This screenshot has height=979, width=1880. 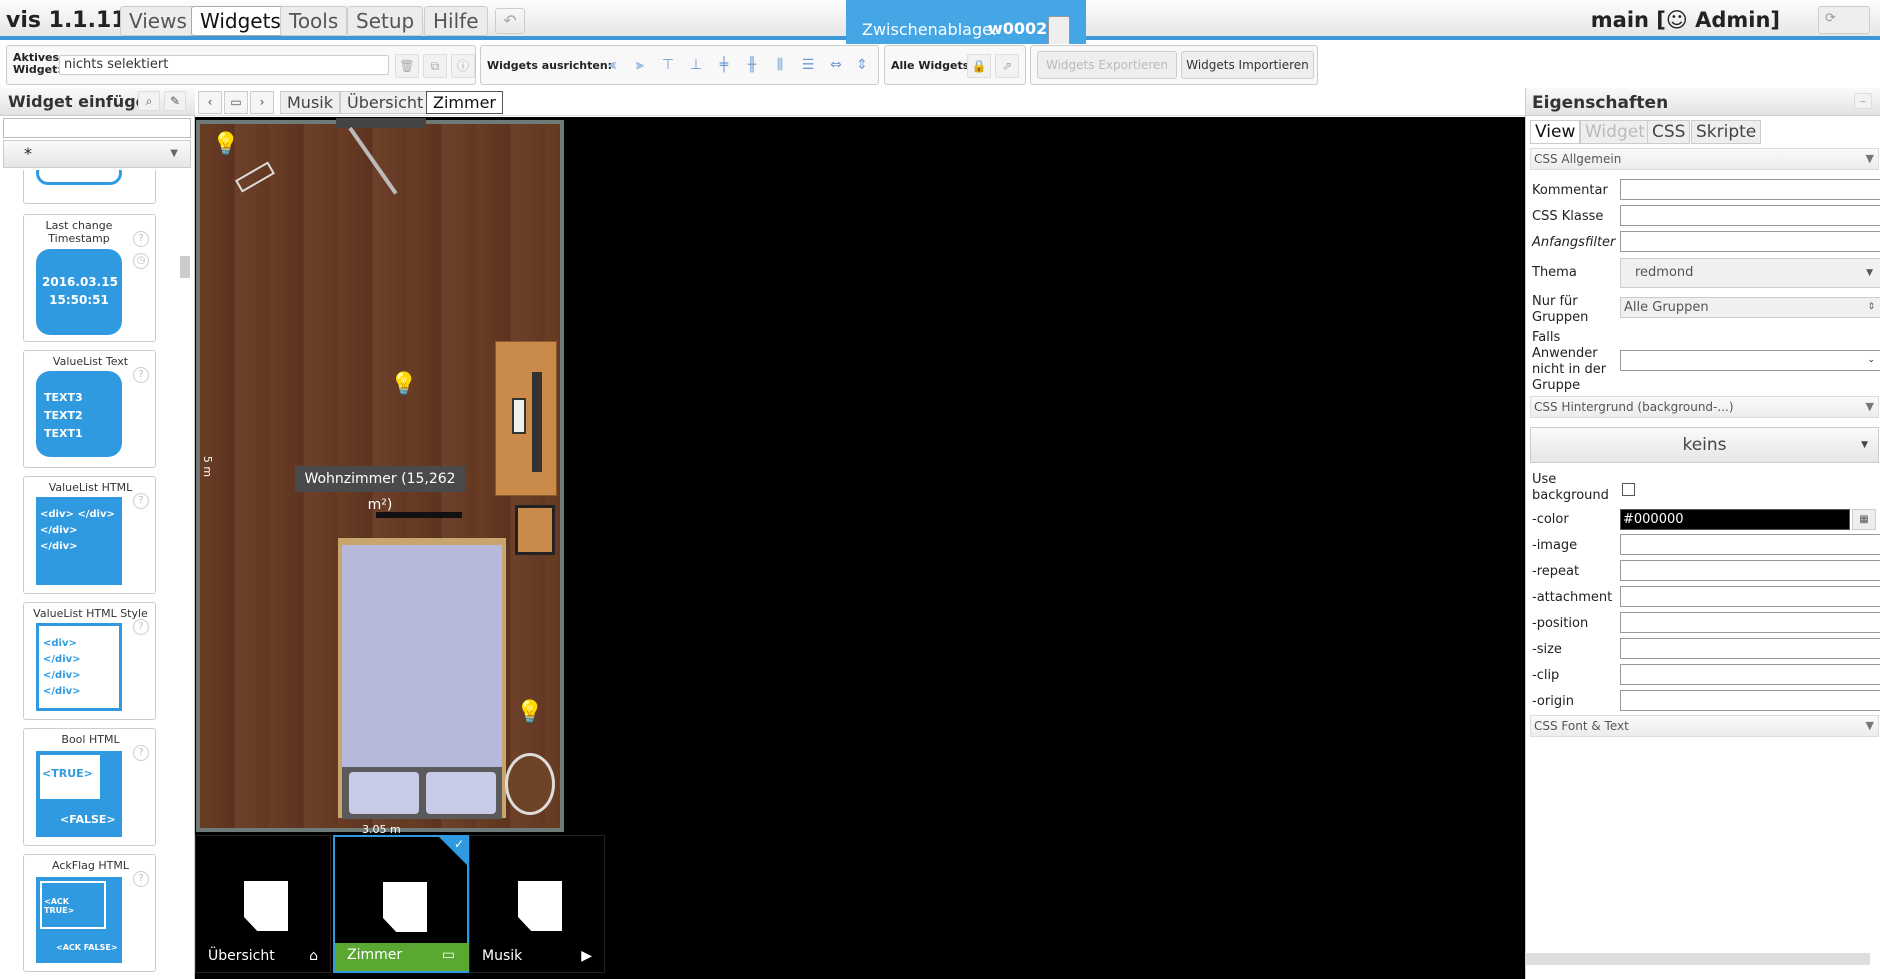 What do you see at coordinates (435, 66) in the screenshot?
I see `copy-icon: ⧉` at bounding box center [435, 66].